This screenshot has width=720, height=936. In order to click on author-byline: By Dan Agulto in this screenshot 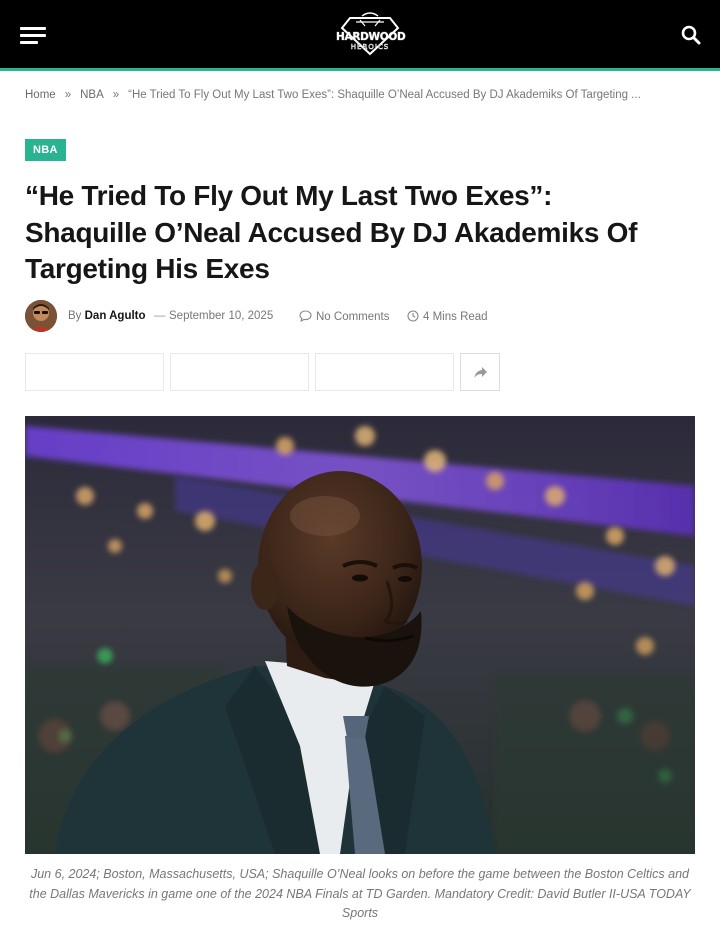, I will do `click(107, 316)`.